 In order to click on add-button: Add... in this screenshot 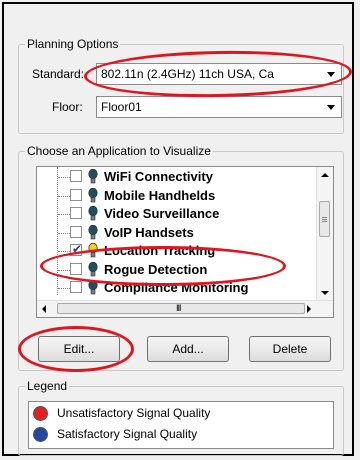, I will do `click(188, 349)`.